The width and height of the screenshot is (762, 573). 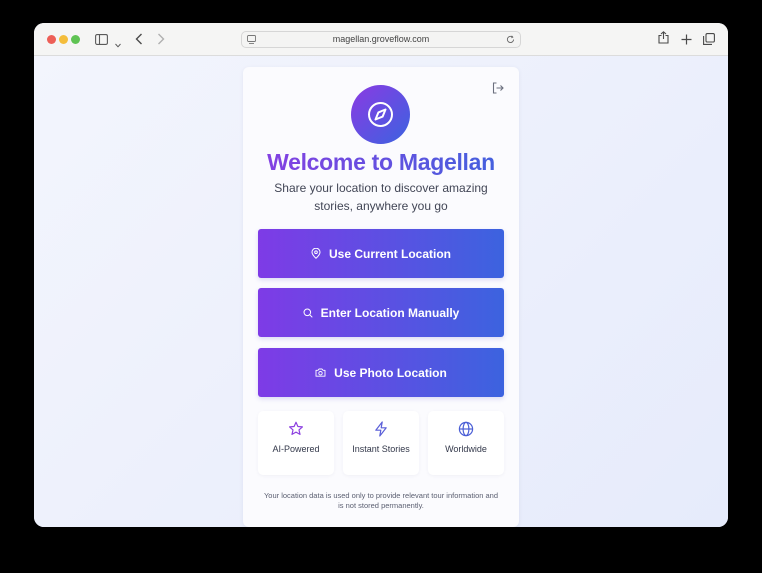 What do you see at coordinates (466, 443) in the screenshot?
I see `feature-worldwide: Worldwide` at bounding box center [466, 443].